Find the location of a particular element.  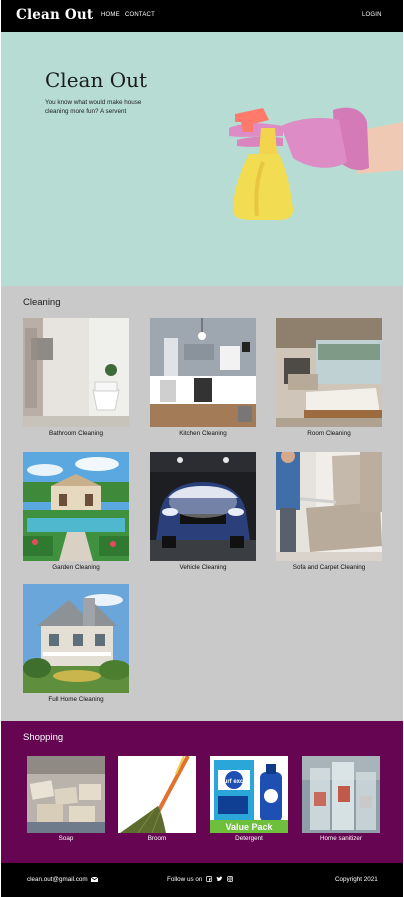

product-label: Broom is located at coordinates (157, 838).